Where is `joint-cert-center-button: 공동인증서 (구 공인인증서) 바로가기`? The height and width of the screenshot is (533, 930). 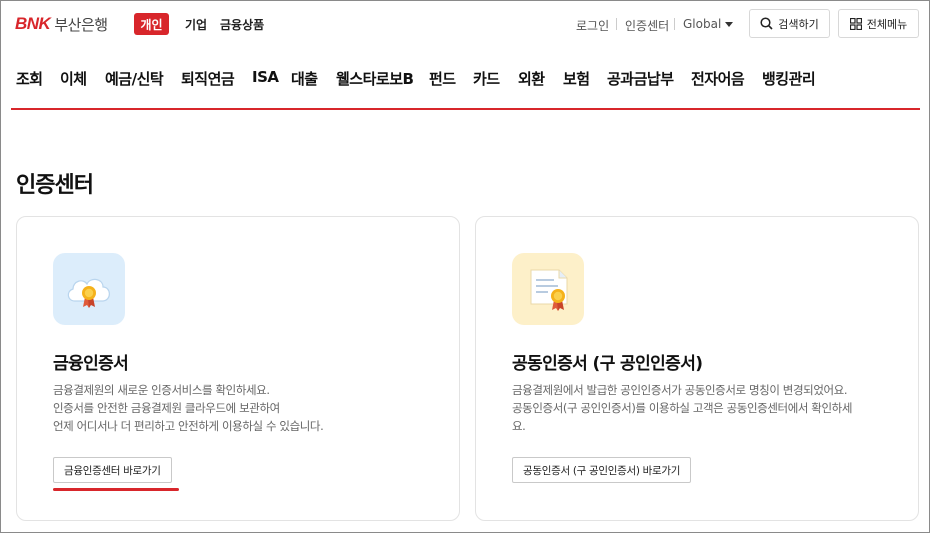
joint-cert-center-button: 공동인증서 (구 공인인증서) 바로가기 is located at coordinates (602, 470).